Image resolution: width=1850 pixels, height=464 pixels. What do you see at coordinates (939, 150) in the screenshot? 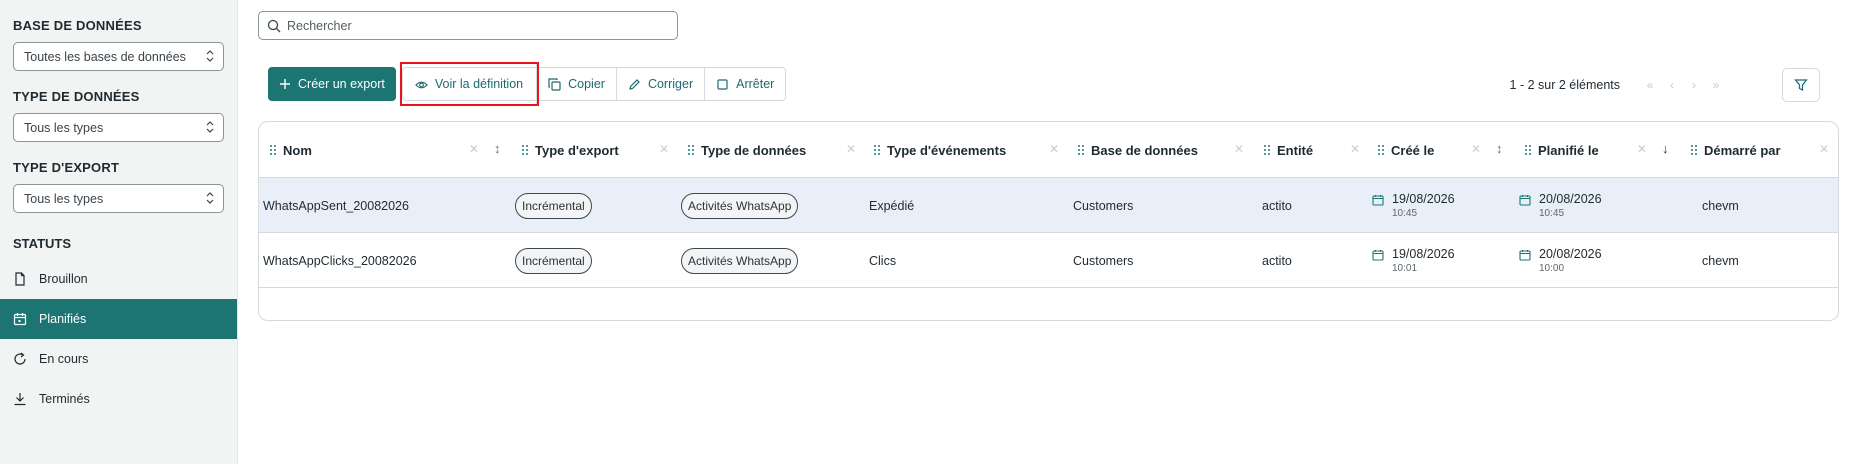
I see `col-header-type-evenements: Type d'événements` at bounding box center [939, 150].